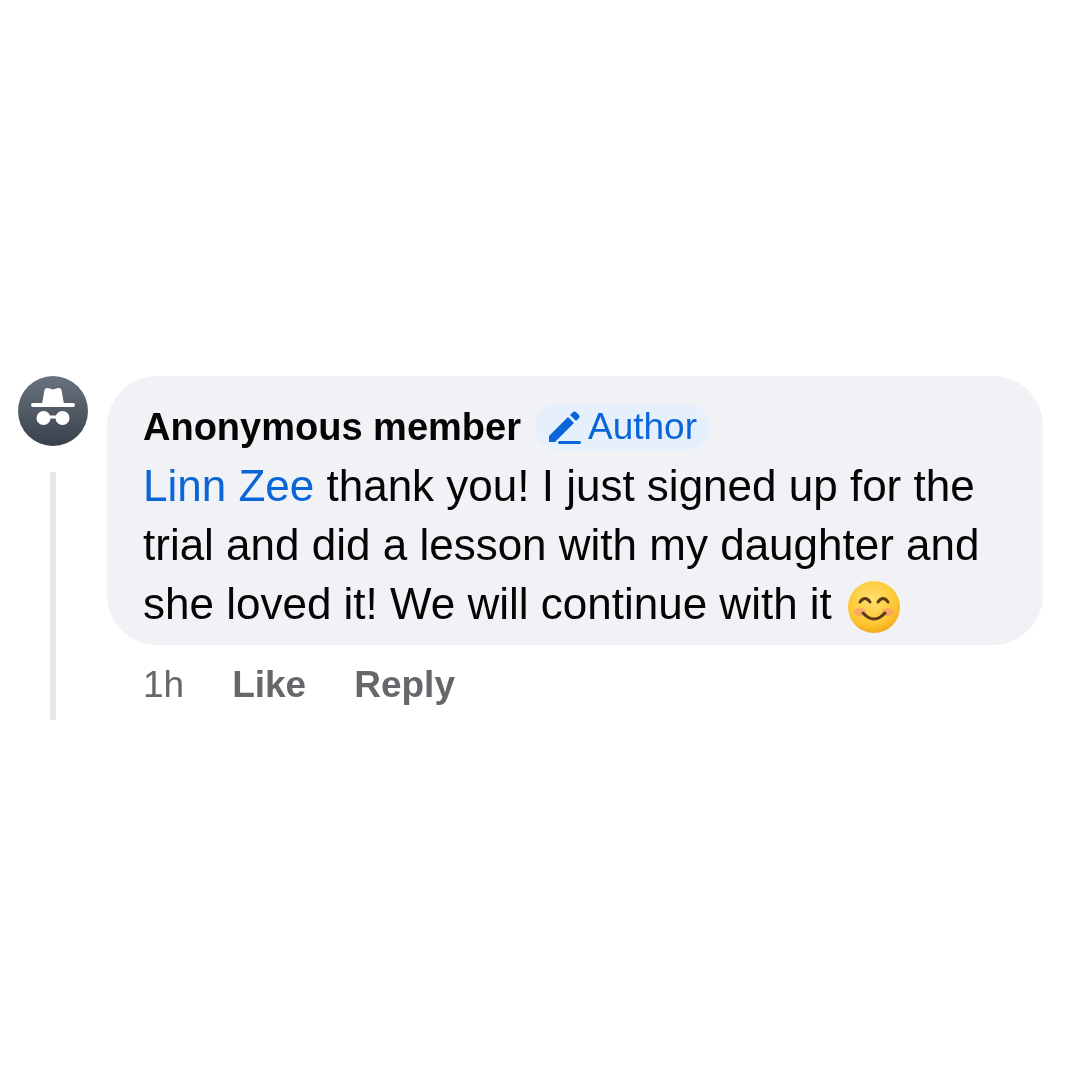  What do you see at coordinates (593, 545) in the screenshot?
I see `comment-text: Linn Zee thank you! I just signed up for the trial and did a lesson with my daughter and she loved it! We will continue with it` at bounding box center [593, 545].